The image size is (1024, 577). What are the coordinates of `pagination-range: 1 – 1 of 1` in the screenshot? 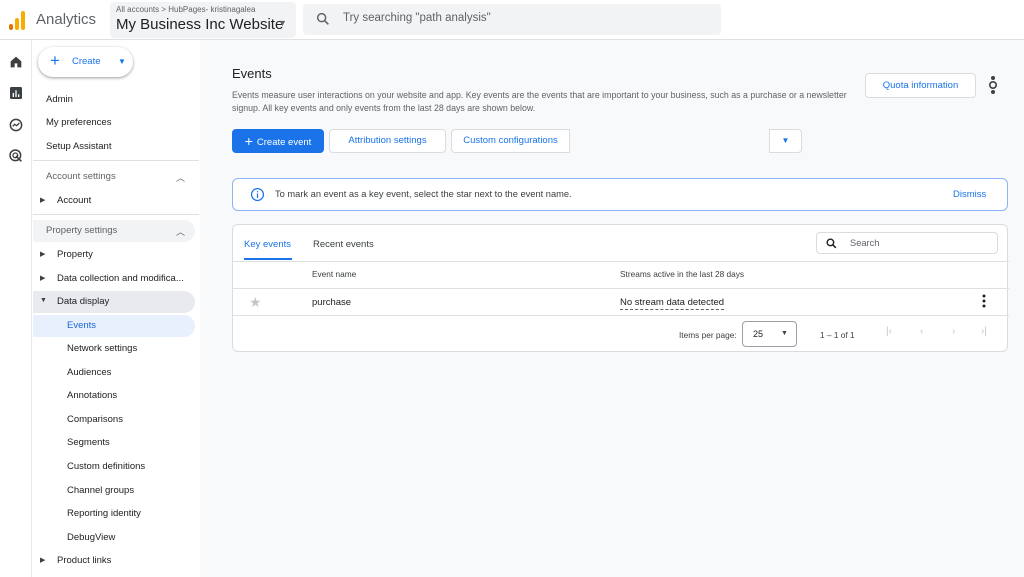 It's located at (837, 335).